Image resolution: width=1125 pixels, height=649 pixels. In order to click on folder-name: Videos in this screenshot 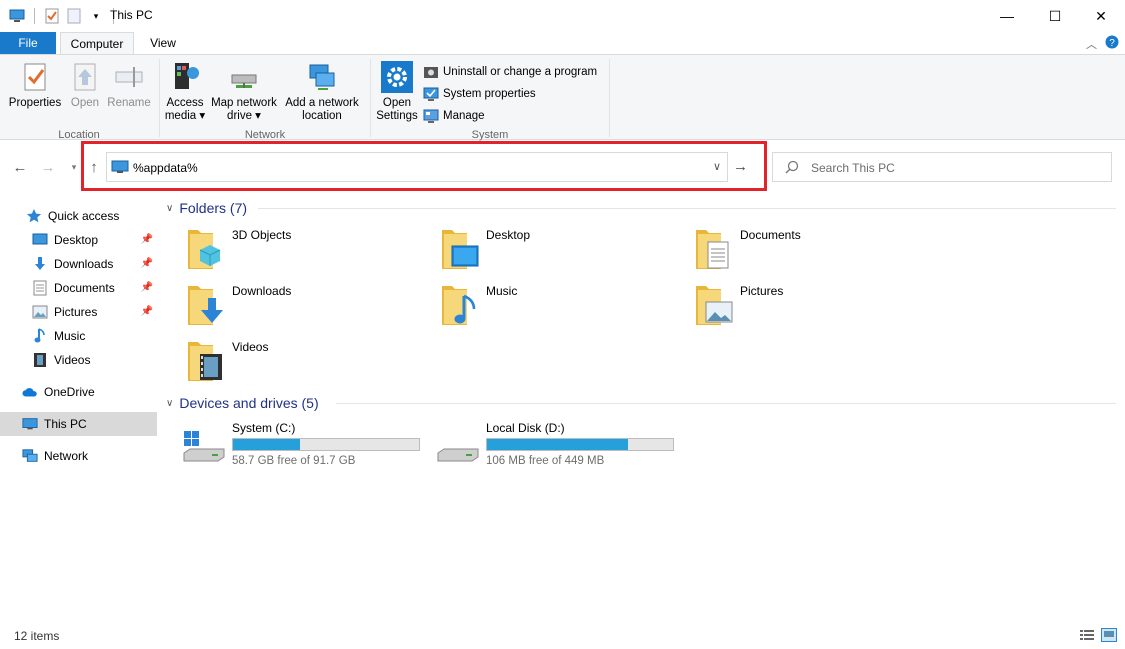, I will do `click(250, 347)`.